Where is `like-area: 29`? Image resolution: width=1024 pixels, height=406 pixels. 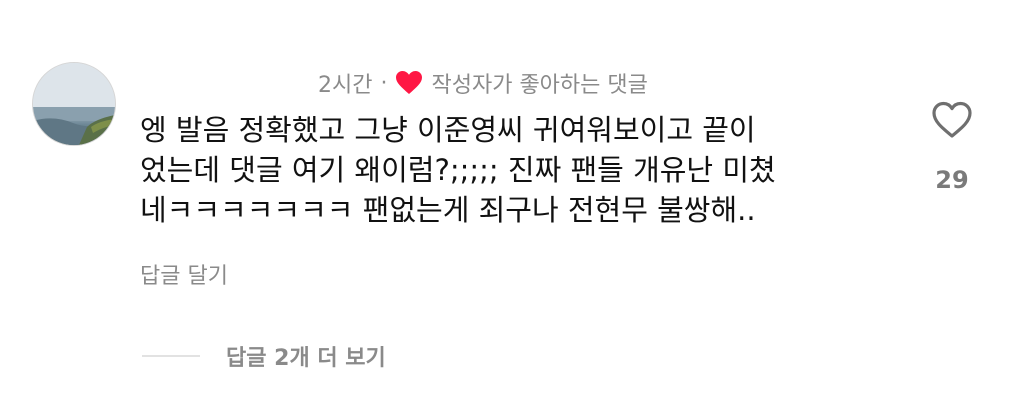
like-area: 29 is located at coordinates (952, 147).